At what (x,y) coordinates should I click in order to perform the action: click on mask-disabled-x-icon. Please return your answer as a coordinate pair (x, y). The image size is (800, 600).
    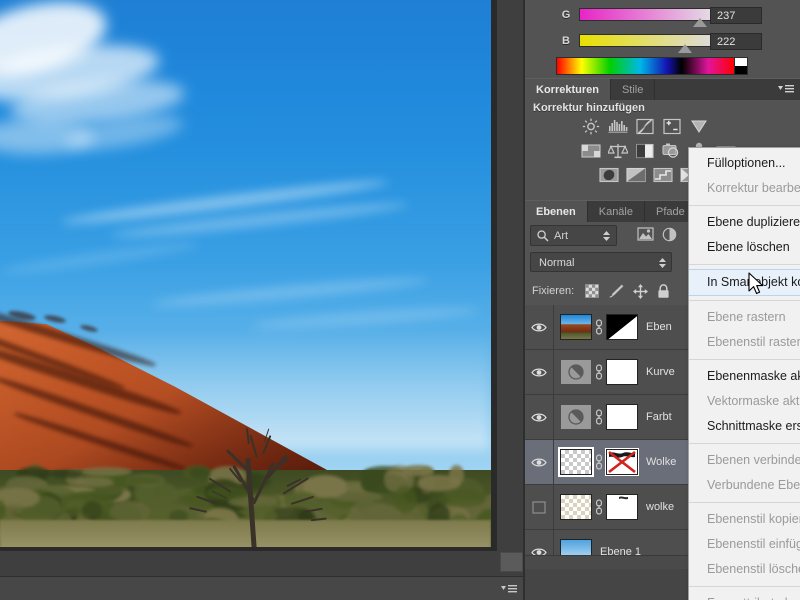
    Looking at the image, I should click on (622, 462).